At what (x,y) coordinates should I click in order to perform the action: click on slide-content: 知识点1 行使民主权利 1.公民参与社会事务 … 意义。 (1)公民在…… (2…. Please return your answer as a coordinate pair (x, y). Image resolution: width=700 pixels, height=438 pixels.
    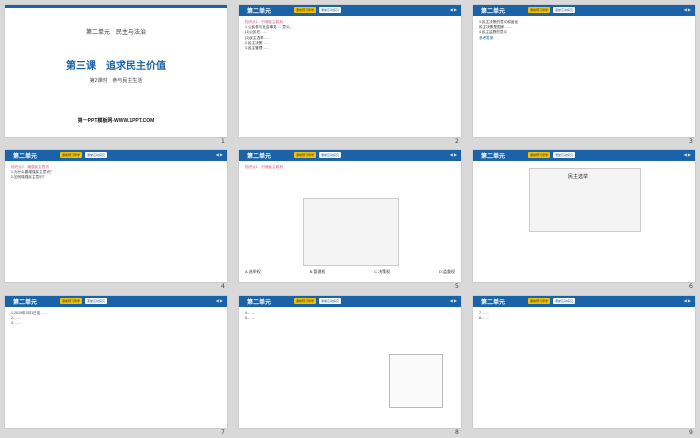
    Looking at the image, I should click on (350, 35).